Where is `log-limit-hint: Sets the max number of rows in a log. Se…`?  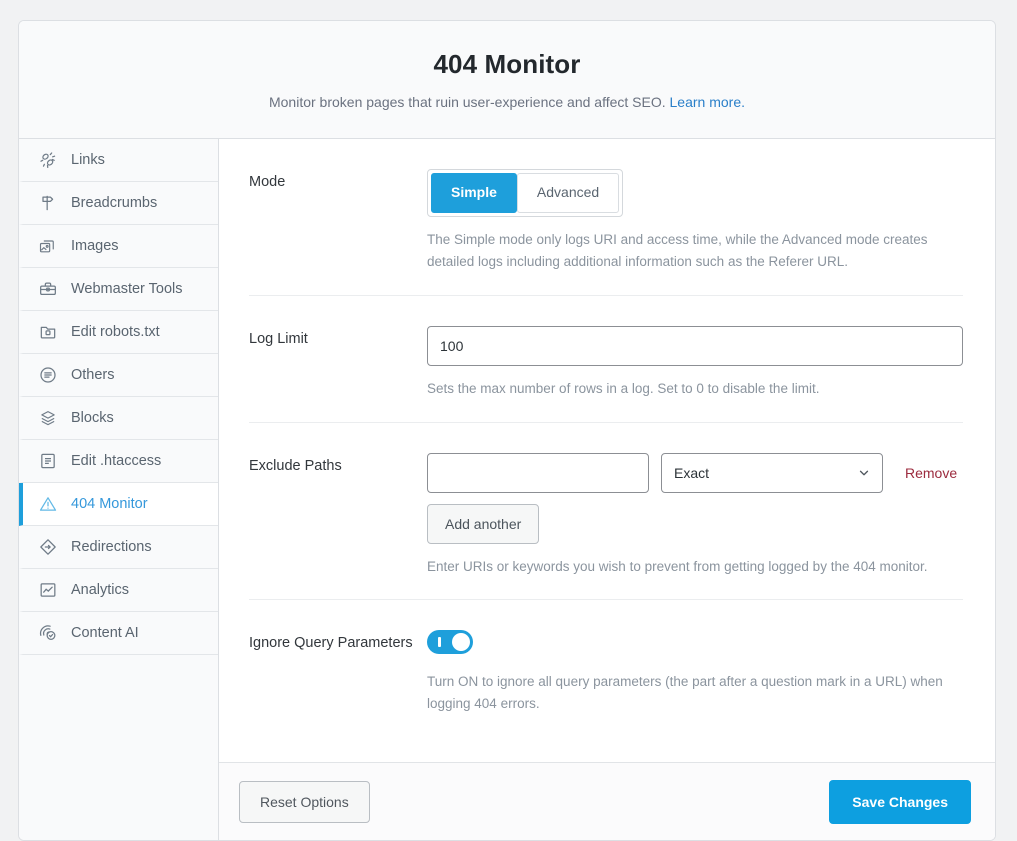 log-limit-hint: Sets the max number of rows in a log. Se… is located at coordinates (623, 388).